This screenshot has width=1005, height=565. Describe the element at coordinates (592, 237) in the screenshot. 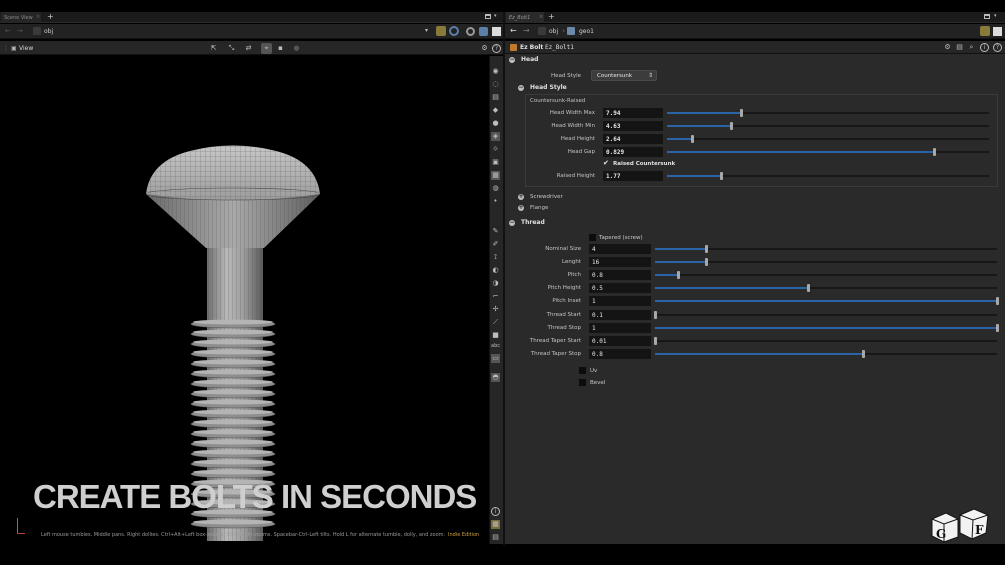

I see `tapered-checkbox` at that location.